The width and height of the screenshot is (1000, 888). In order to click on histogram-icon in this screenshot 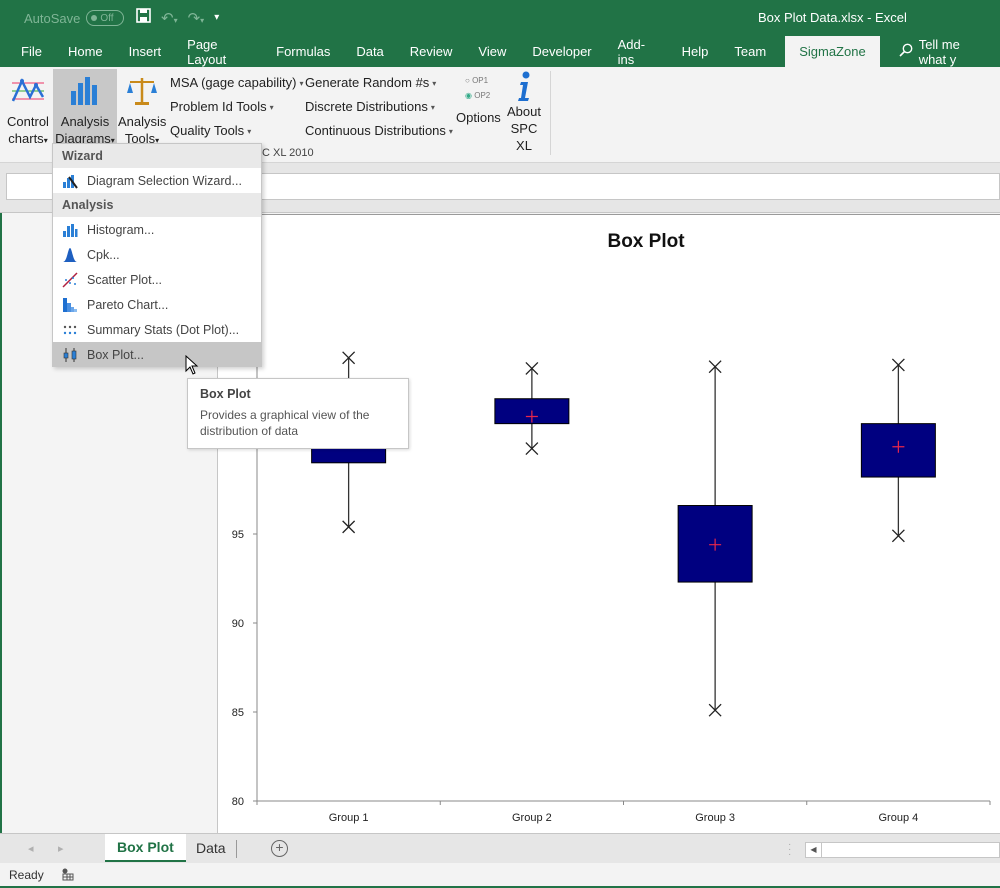, I will do `click(70, 230)`.